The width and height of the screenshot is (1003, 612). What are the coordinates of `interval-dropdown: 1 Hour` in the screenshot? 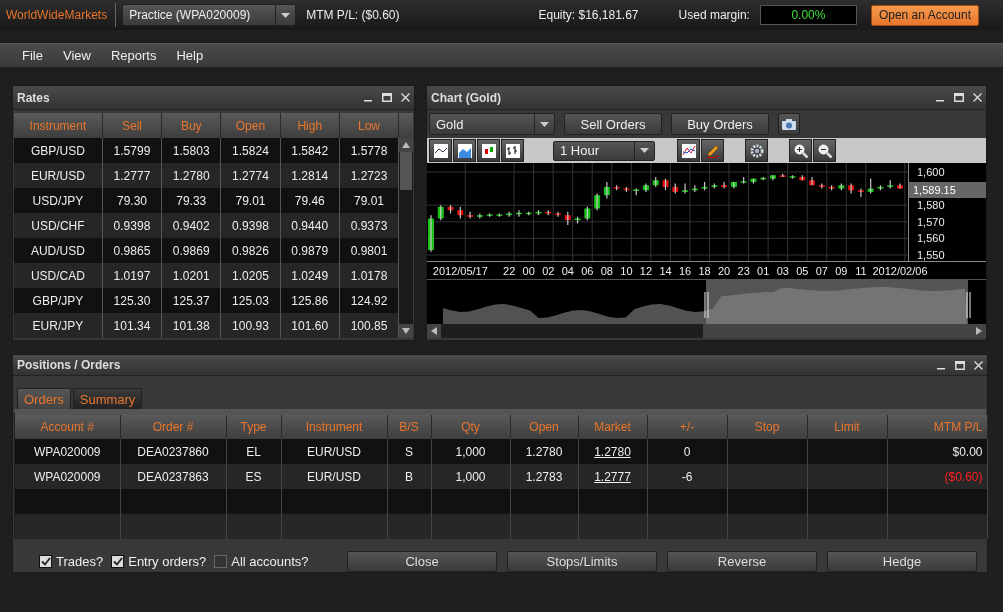 It's located at (604, 150).